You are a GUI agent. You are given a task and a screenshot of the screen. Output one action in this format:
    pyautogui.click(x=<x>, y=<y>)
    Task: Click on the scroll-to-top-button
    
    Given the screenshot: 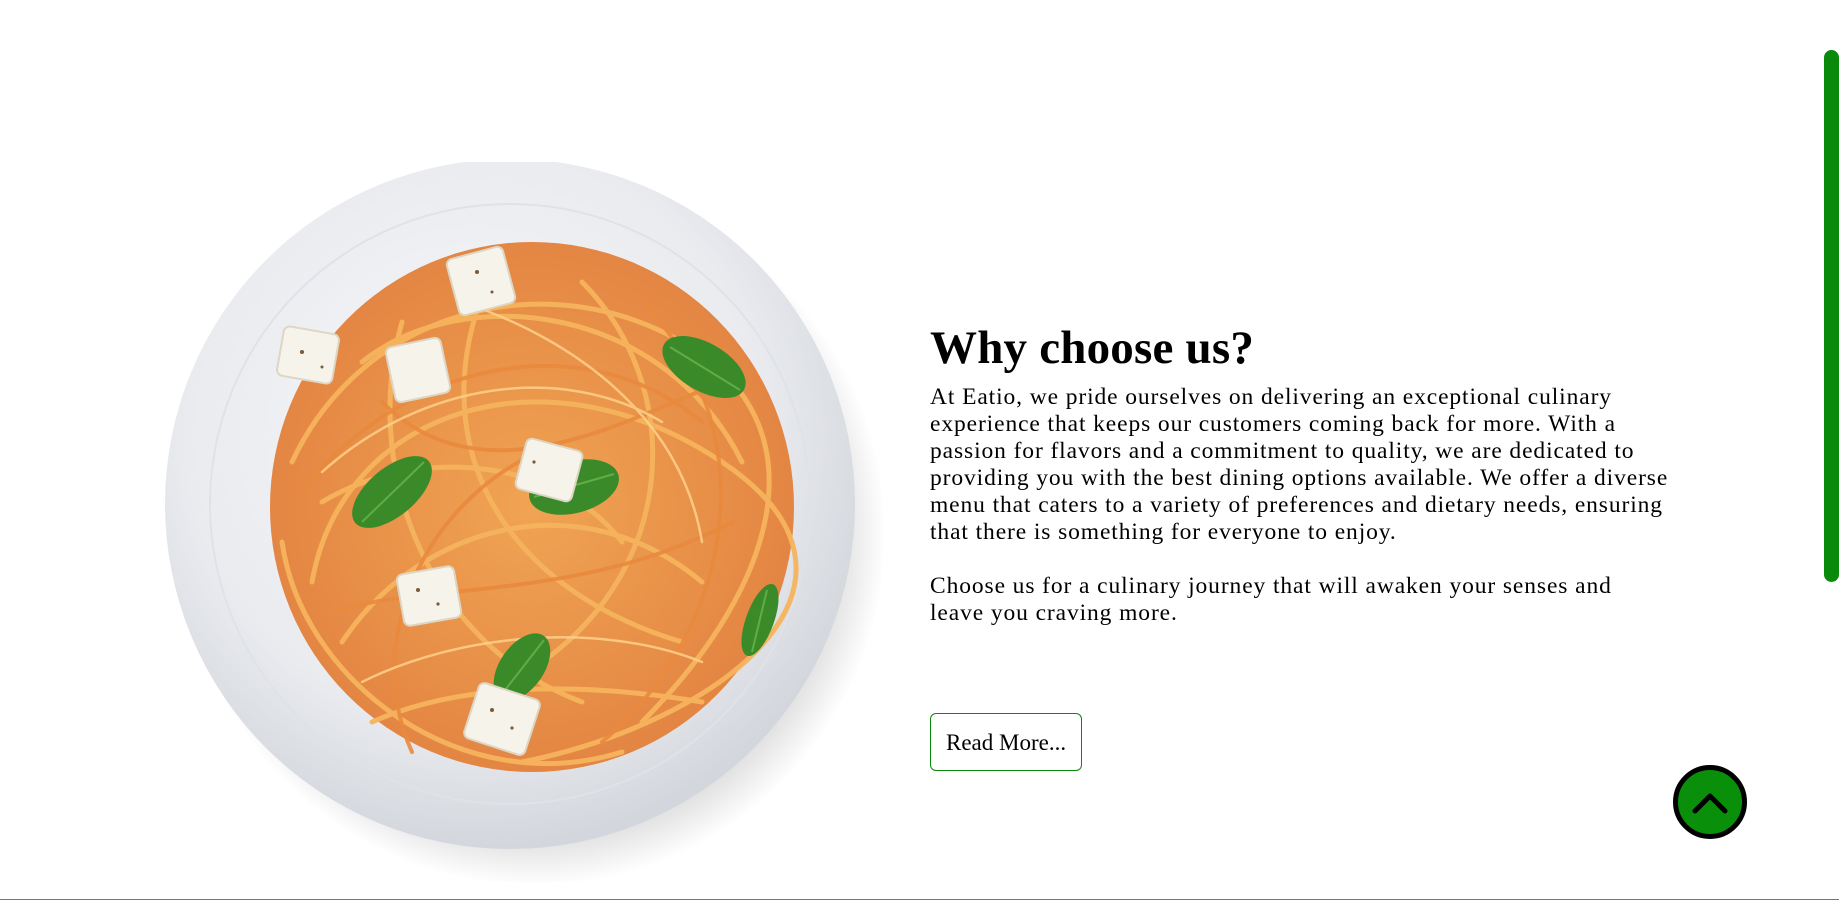 What is the action you would take?
    pyautogui.click(x=1710, y=802)
    